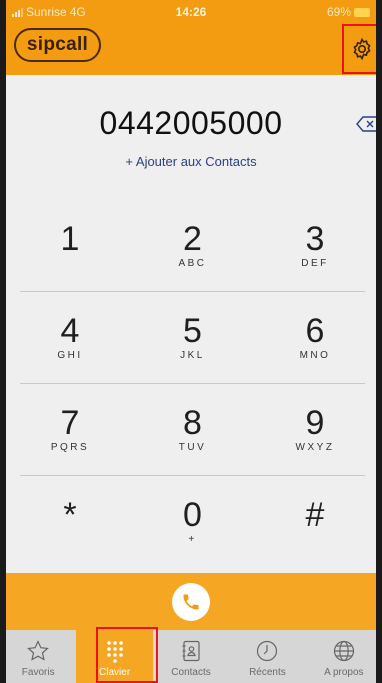  What do you see at coordinates (315, 355) in the screenshot?
I see `key-letters: MNO` at bounding box center [315, 355].